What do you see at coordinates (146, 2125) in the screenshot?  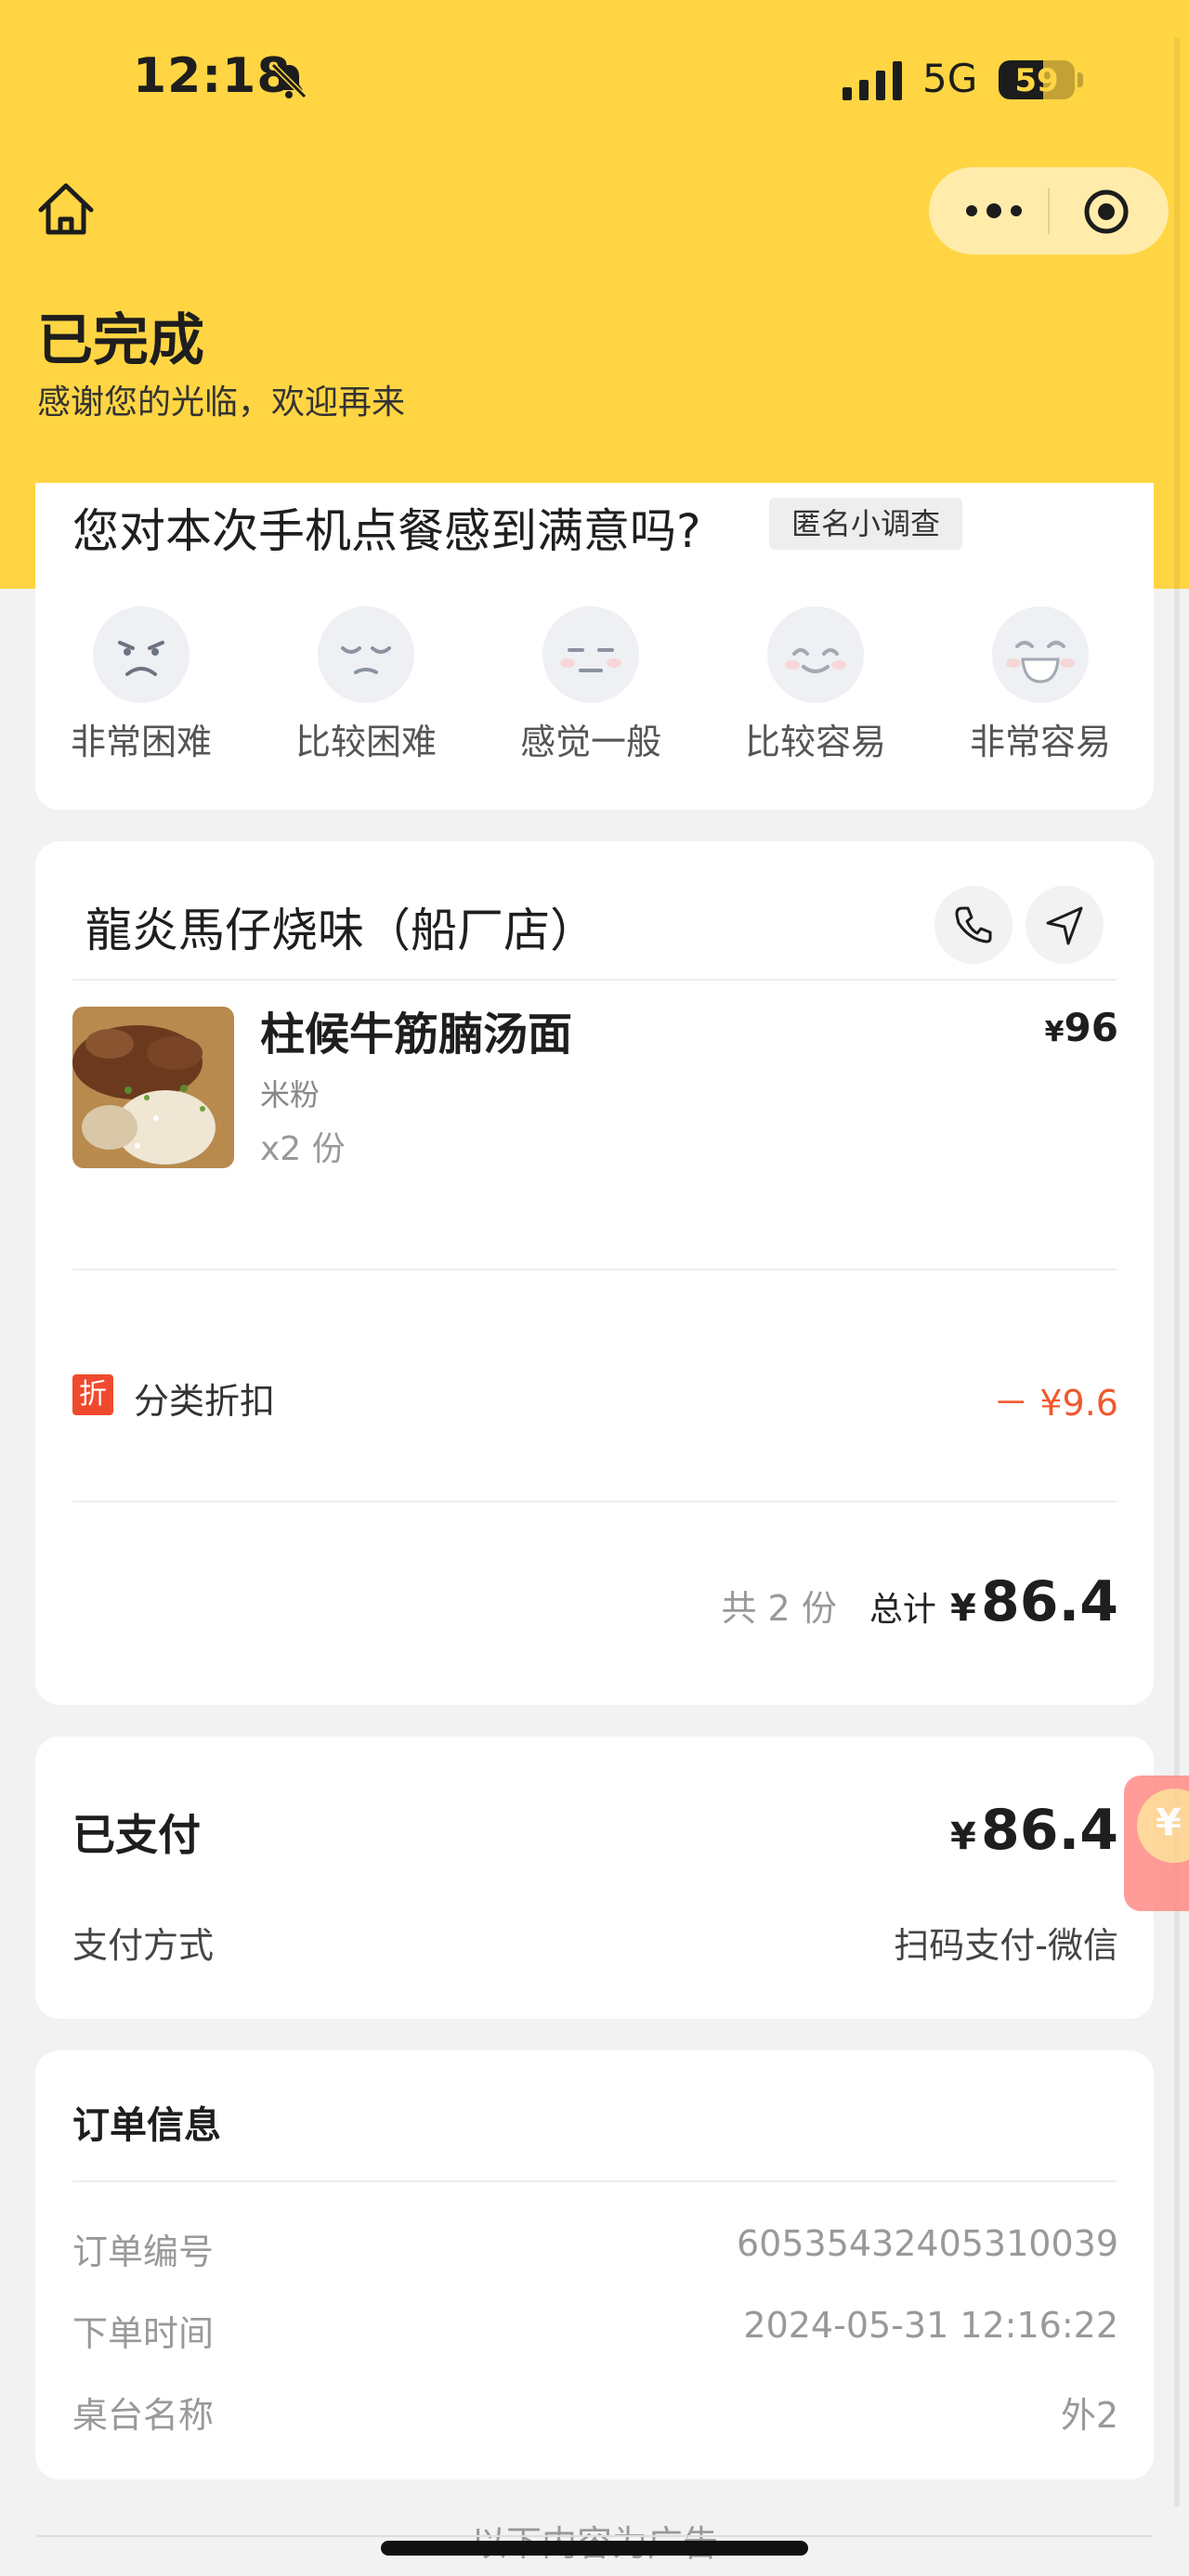 I see `order-info-title: 订单信息` at bounding box center [146, 2125].